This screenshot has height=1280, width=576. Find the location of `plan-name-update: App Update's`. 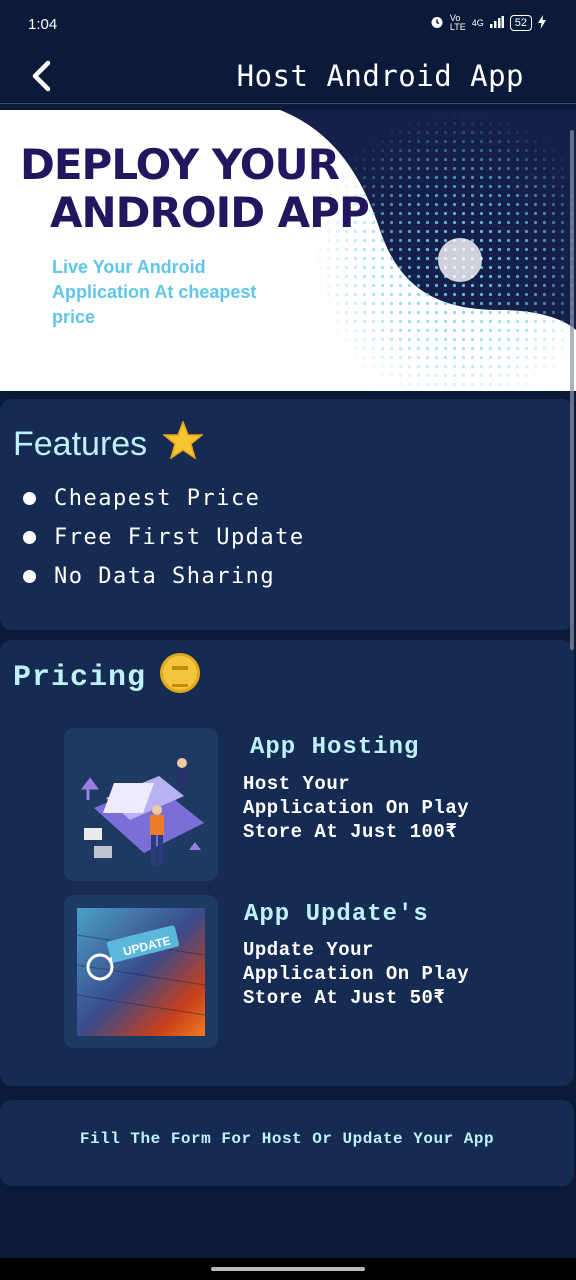

plan-name-update: App Update's is located at coordinates (336, 914).